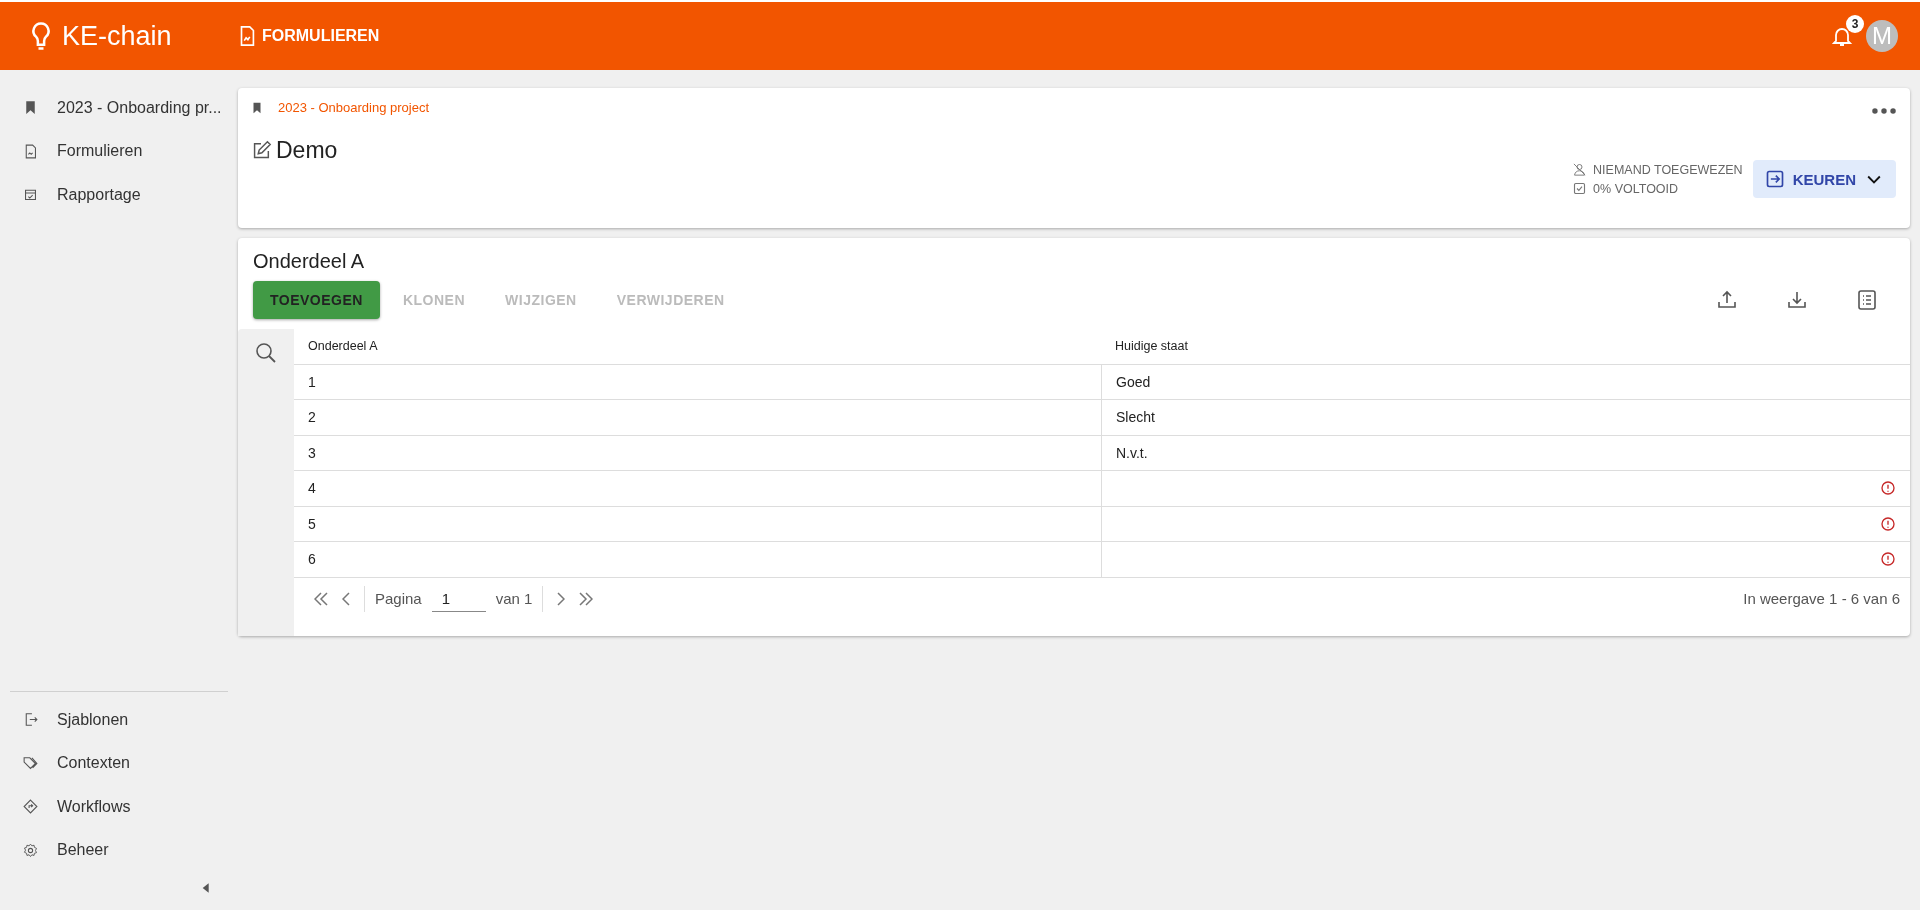 This screenshot has height=910, width=1920. I want to click on arrow-box-icon, so click(1774, 179).